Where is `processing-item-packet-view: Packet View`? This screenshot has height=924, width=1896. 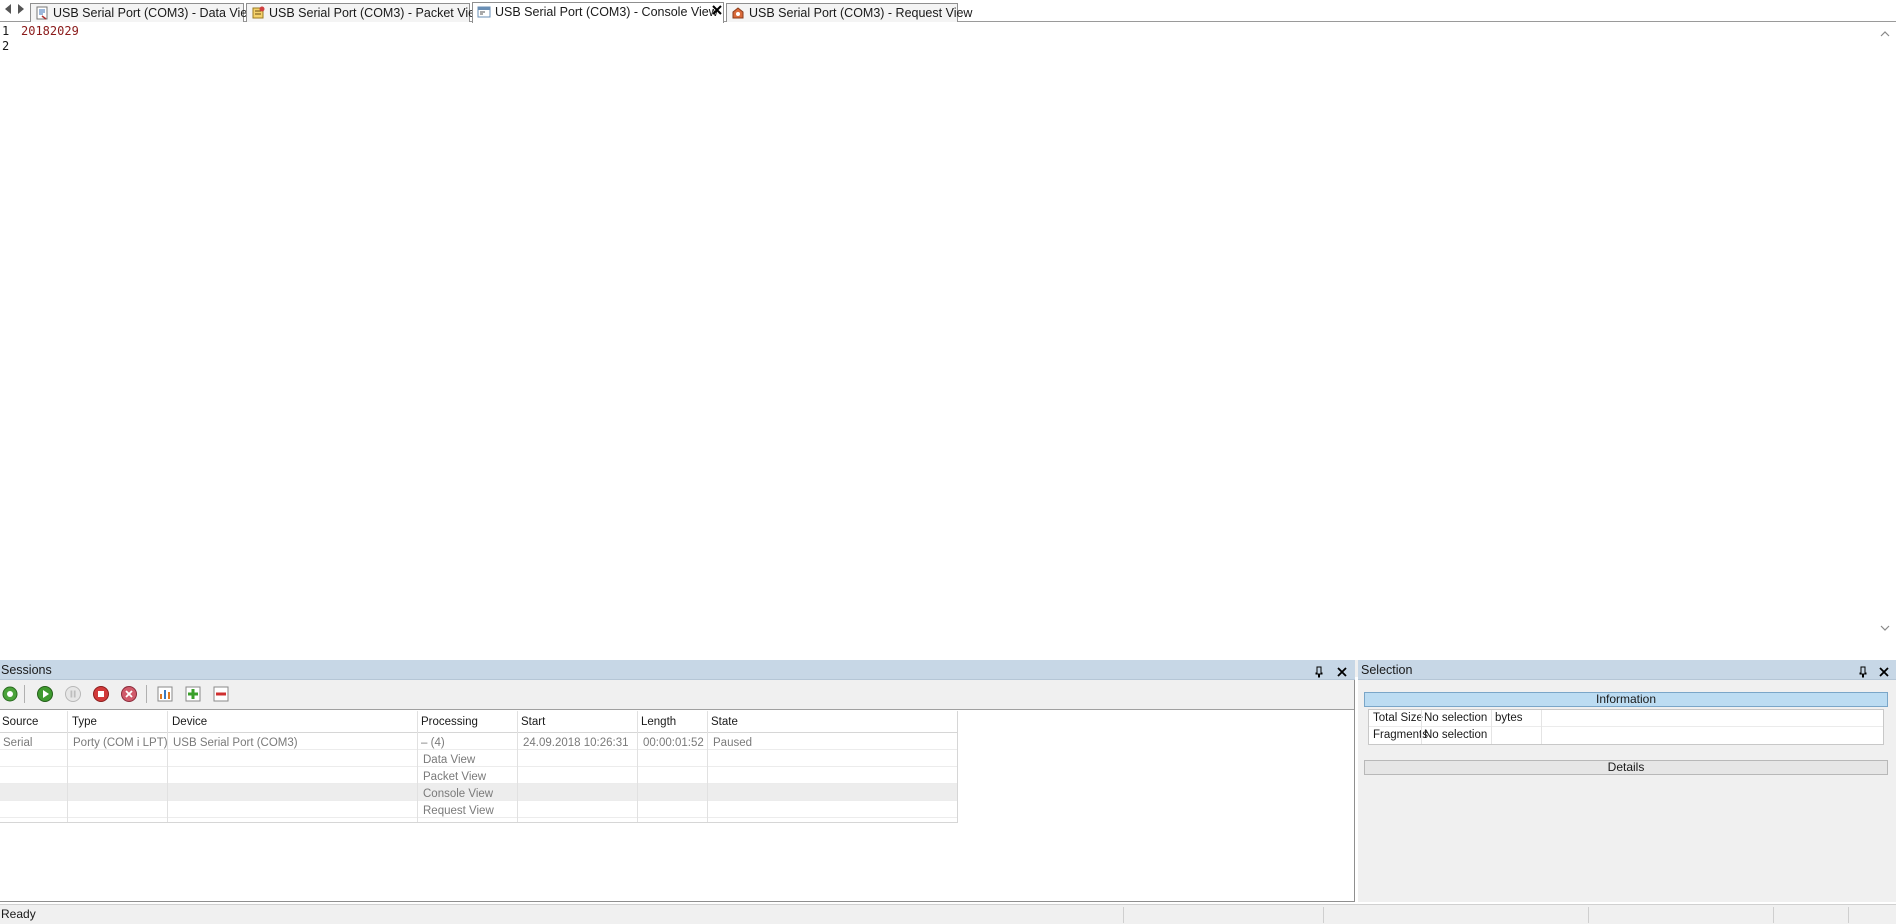
processing-item-packet-view: Packet View is located at coordinates (454, 777).